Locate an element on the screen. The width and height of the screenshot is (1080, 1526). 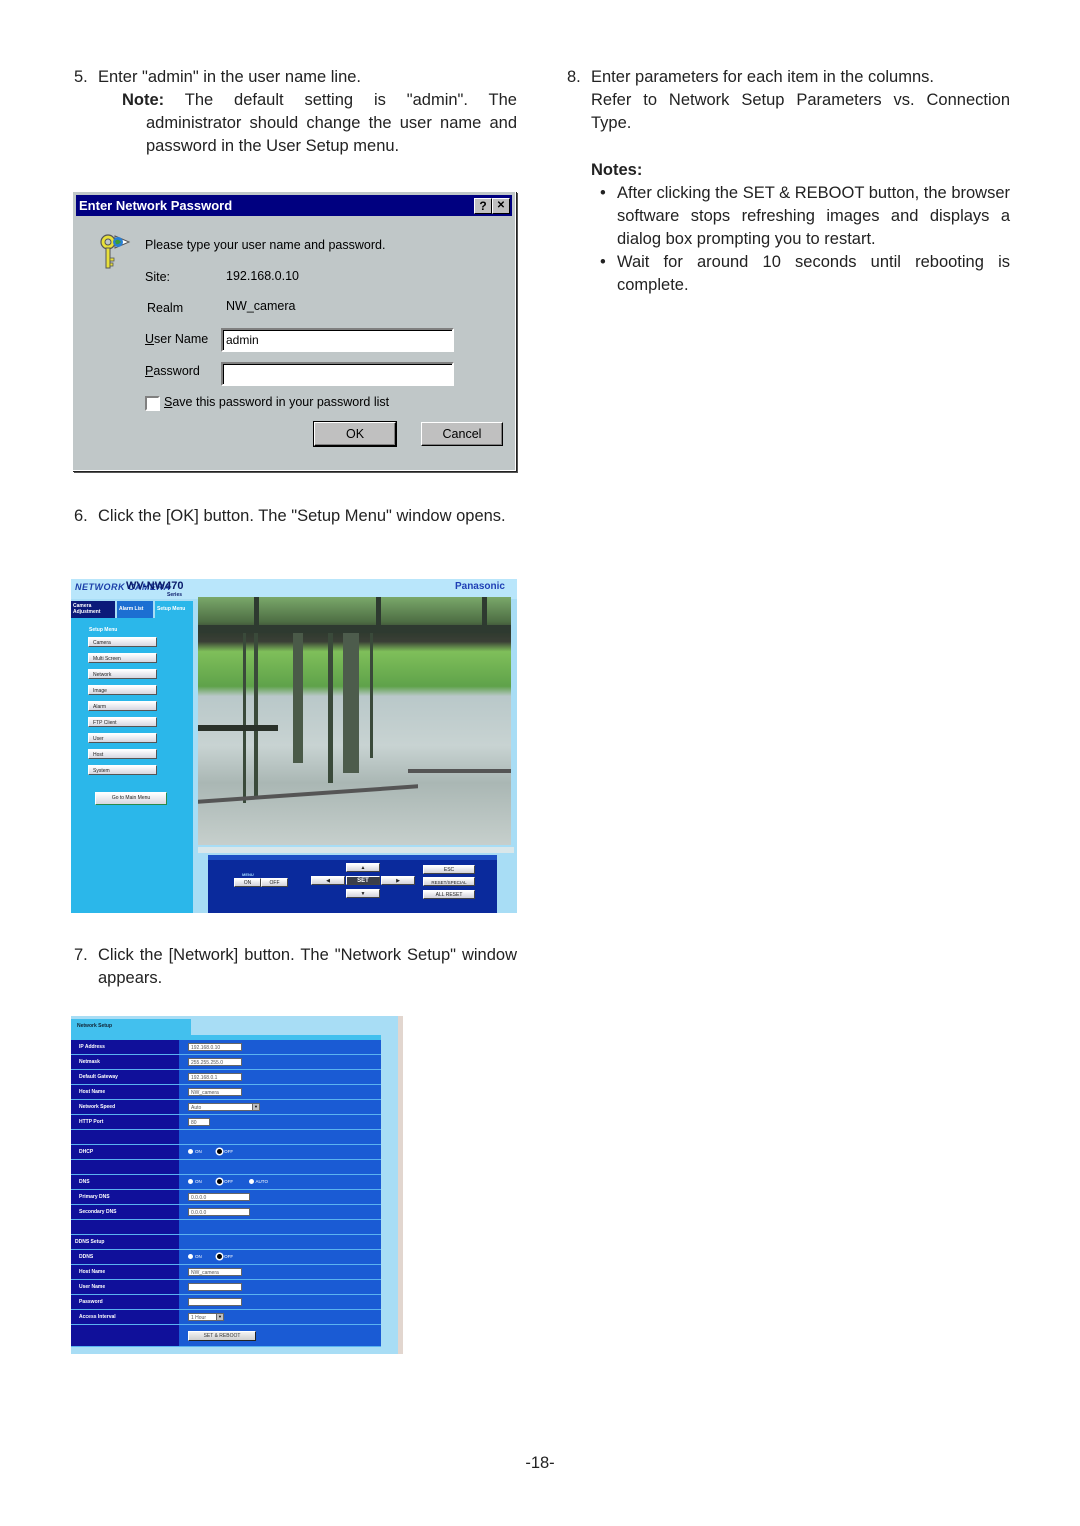
netmask-input: 255.255.255.0 is located at coordinates (215, 1062).